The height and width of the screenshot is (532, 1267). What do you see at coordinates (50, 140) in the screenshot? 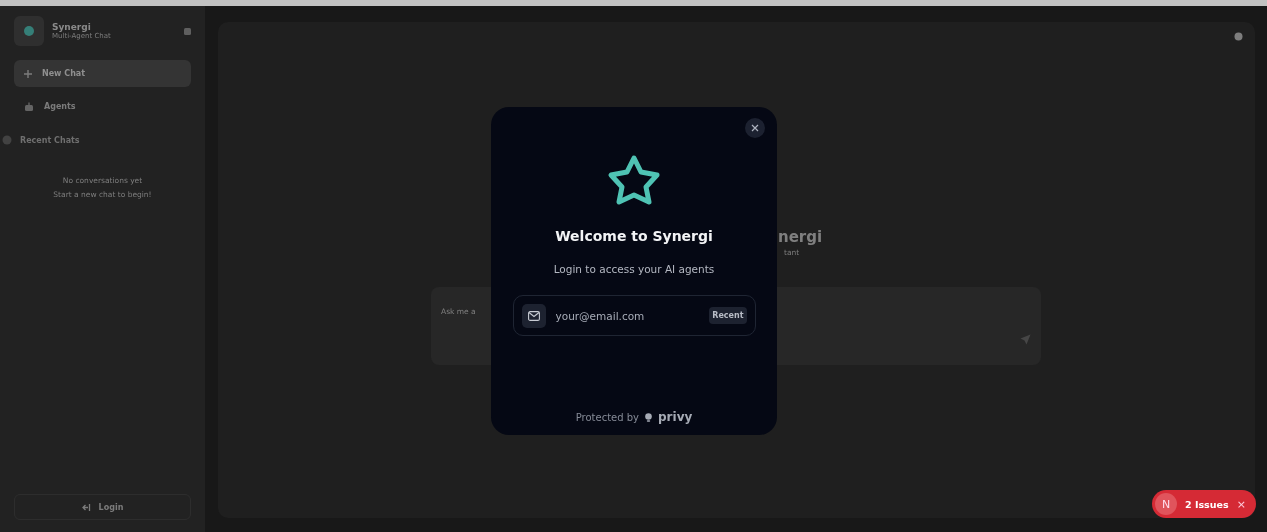
I see `section-label: Recent Chats` at bounding box center [50, 140].